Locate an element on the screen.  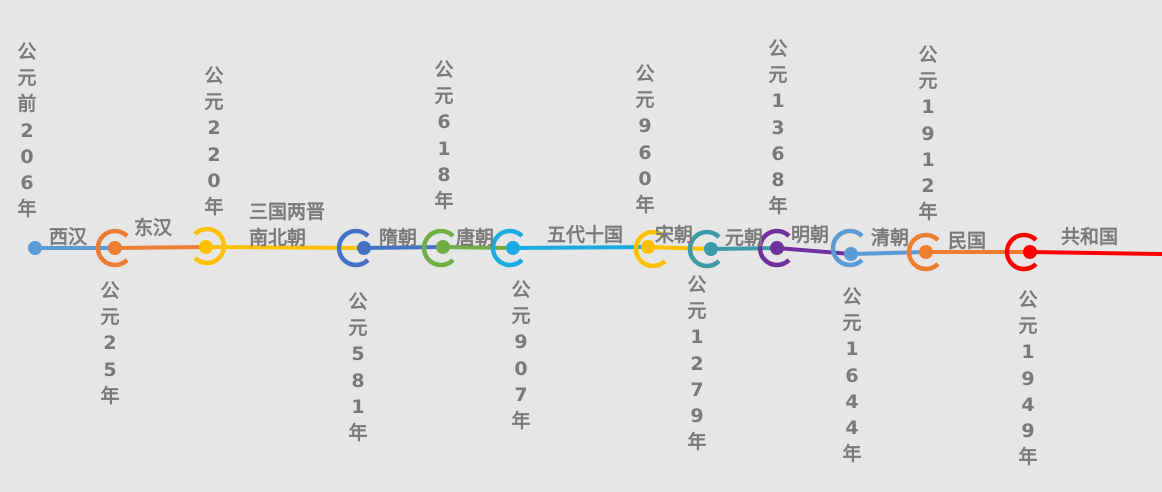
dynasty-label-yuanchao: 元朝 is located at coordinates (744, 238).